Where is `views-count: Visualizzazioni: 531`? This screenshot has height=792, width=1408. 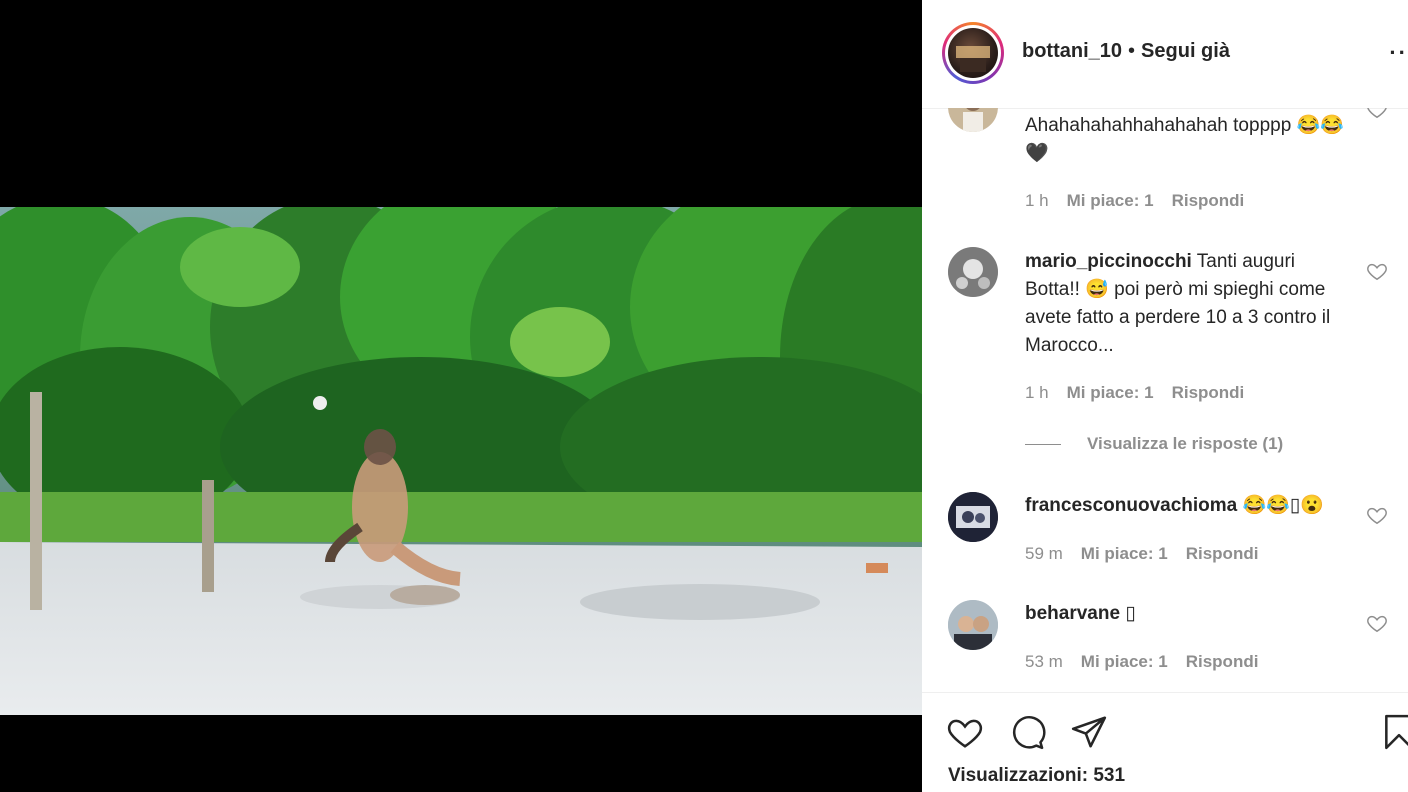 views-count: Visualizzazioni: 531 is located at coordinates (1037, 775).